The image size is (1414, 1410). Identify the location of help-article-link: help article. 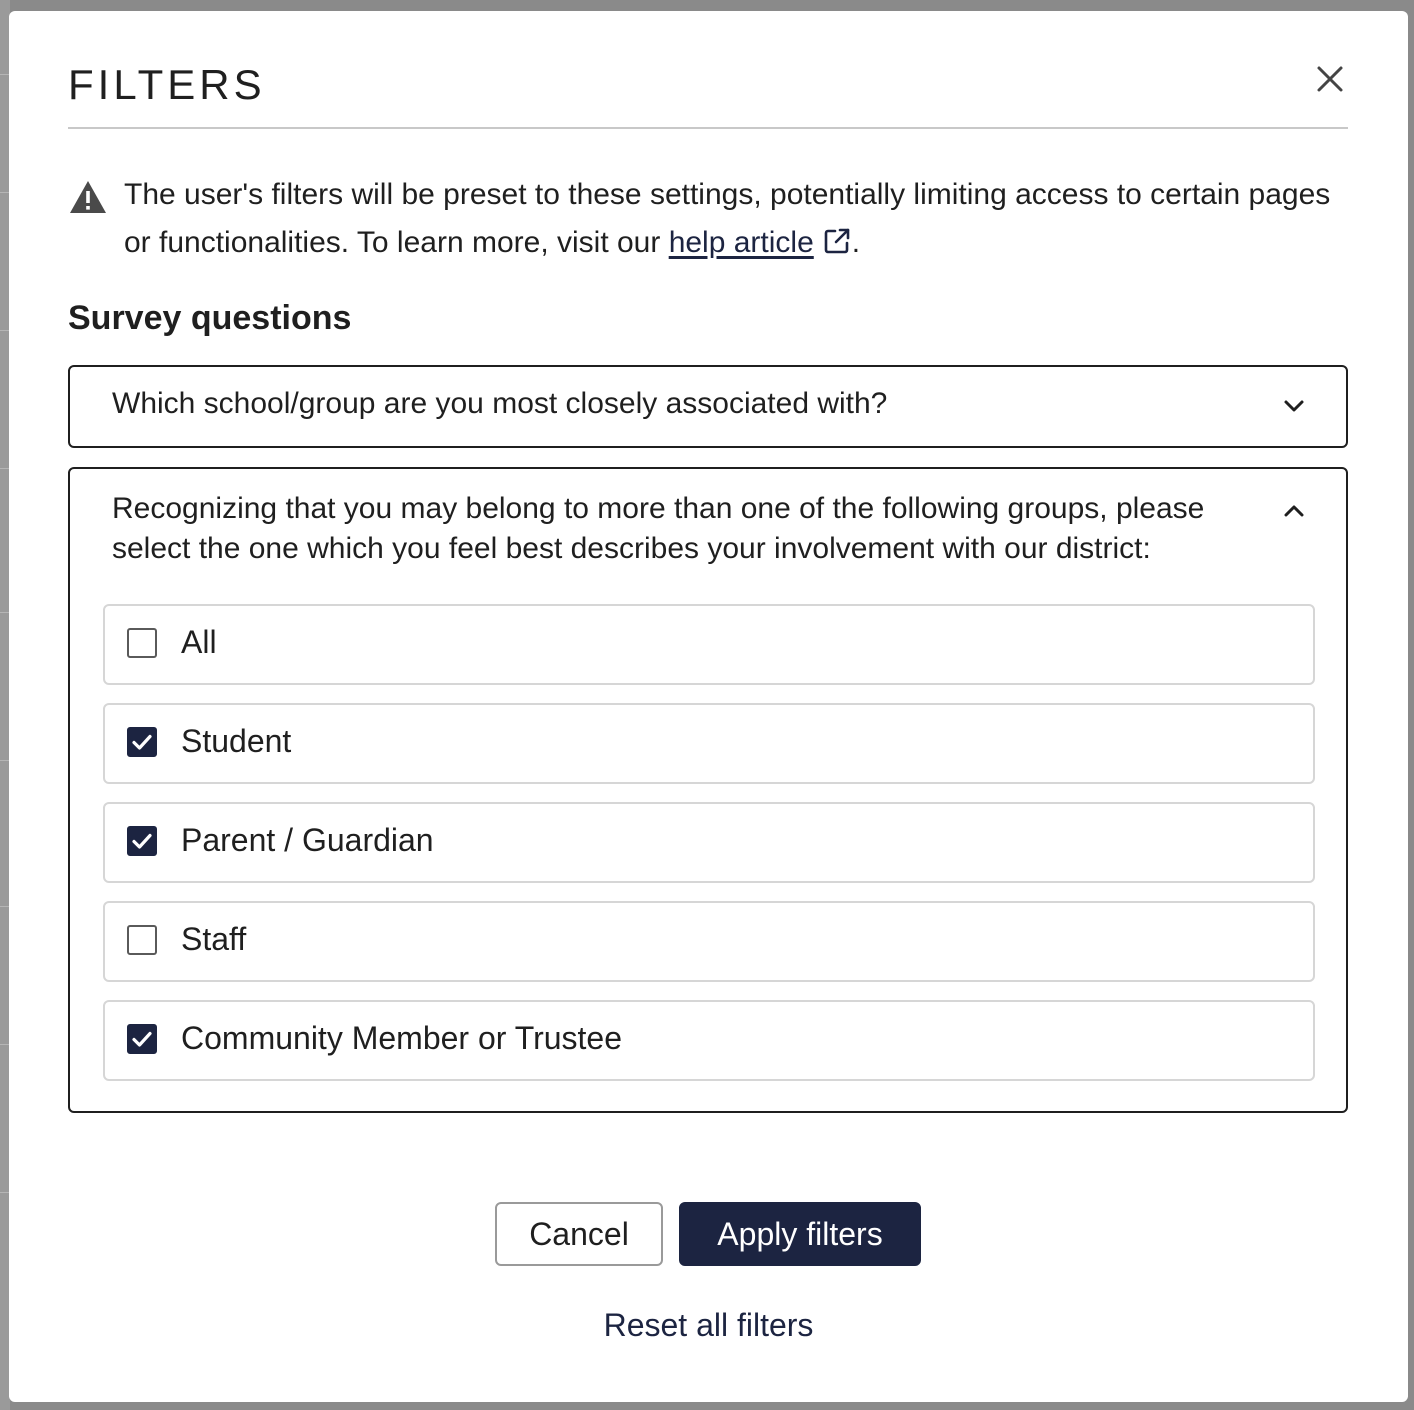
(741, 242).